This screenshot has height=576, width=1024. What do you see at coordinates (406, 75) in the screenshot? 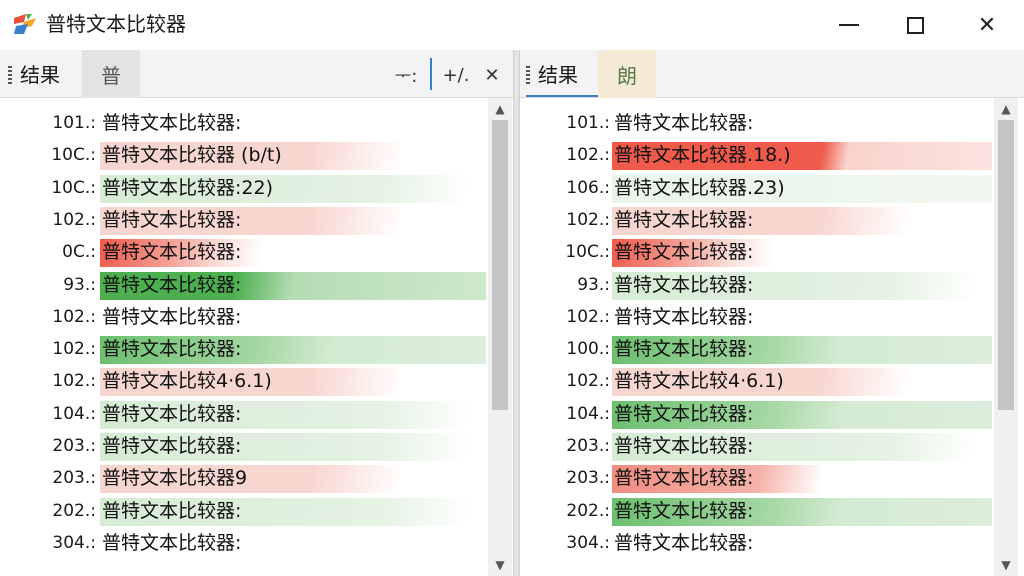
I see `filter-button: ᅮ:` at bounding box center [406, 75].